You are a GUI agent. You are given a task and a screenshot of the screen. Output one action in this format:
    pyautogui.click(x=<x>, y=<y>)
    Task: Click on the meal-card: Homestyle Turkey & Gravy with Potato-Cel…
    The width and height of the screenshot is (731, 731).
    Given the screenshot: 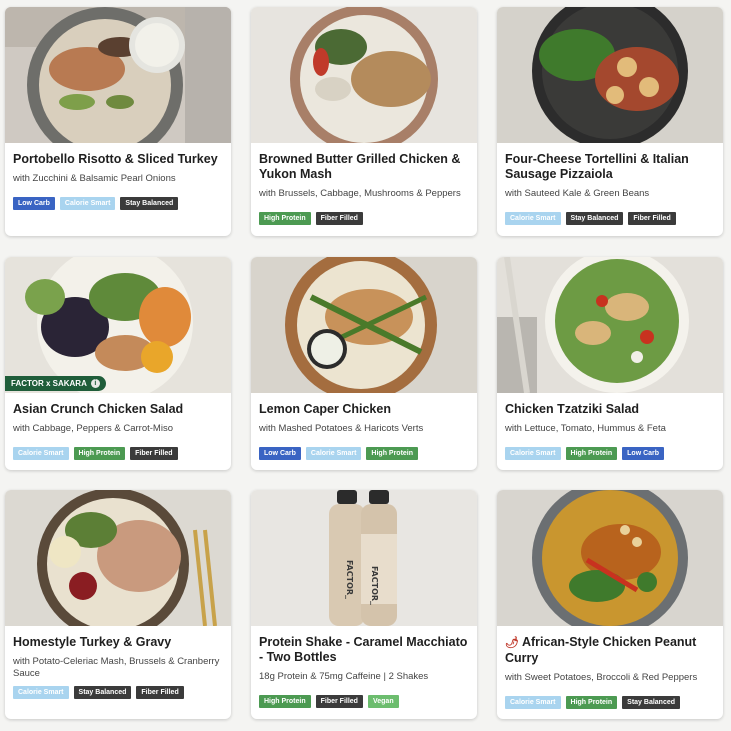 What is the action you would take?
    pyautogui.click(x=118, y=604)
    